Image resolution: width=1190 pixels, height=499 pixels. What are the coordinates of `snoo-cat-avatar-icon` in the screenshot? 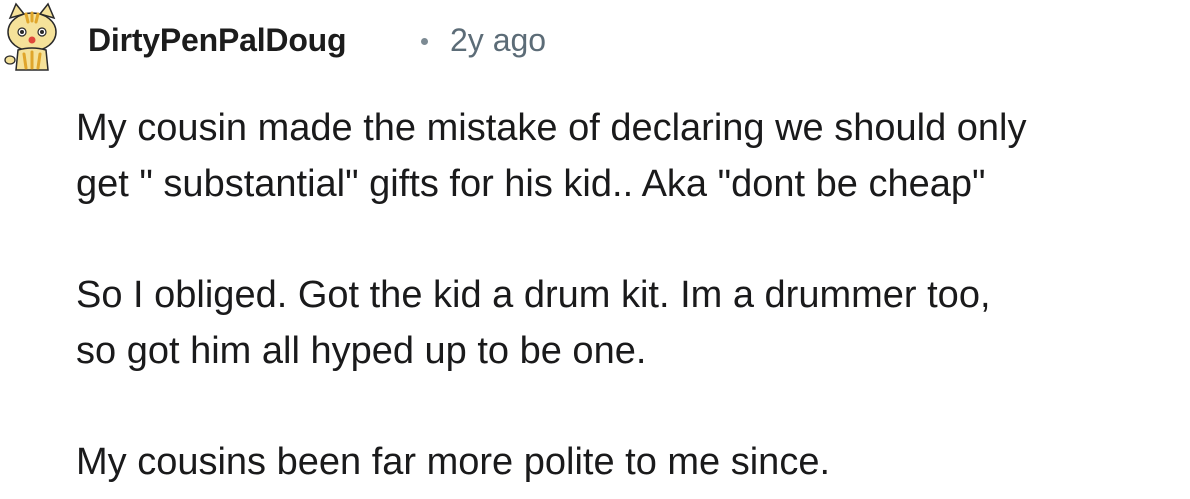 It's located at (30, 36).